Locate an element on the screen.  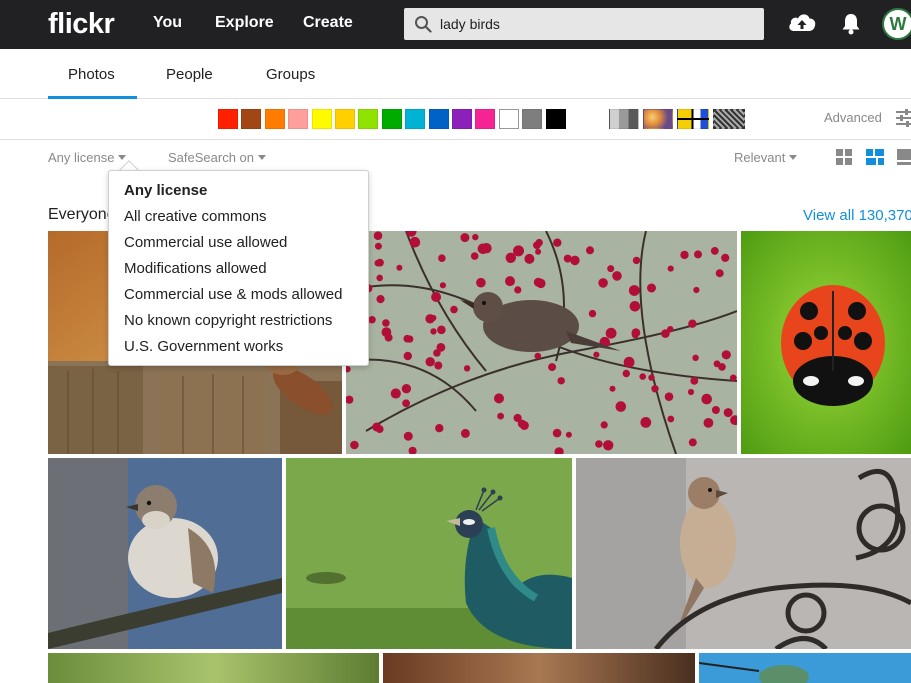
tab-people: People is located at coordinates (189, 74).